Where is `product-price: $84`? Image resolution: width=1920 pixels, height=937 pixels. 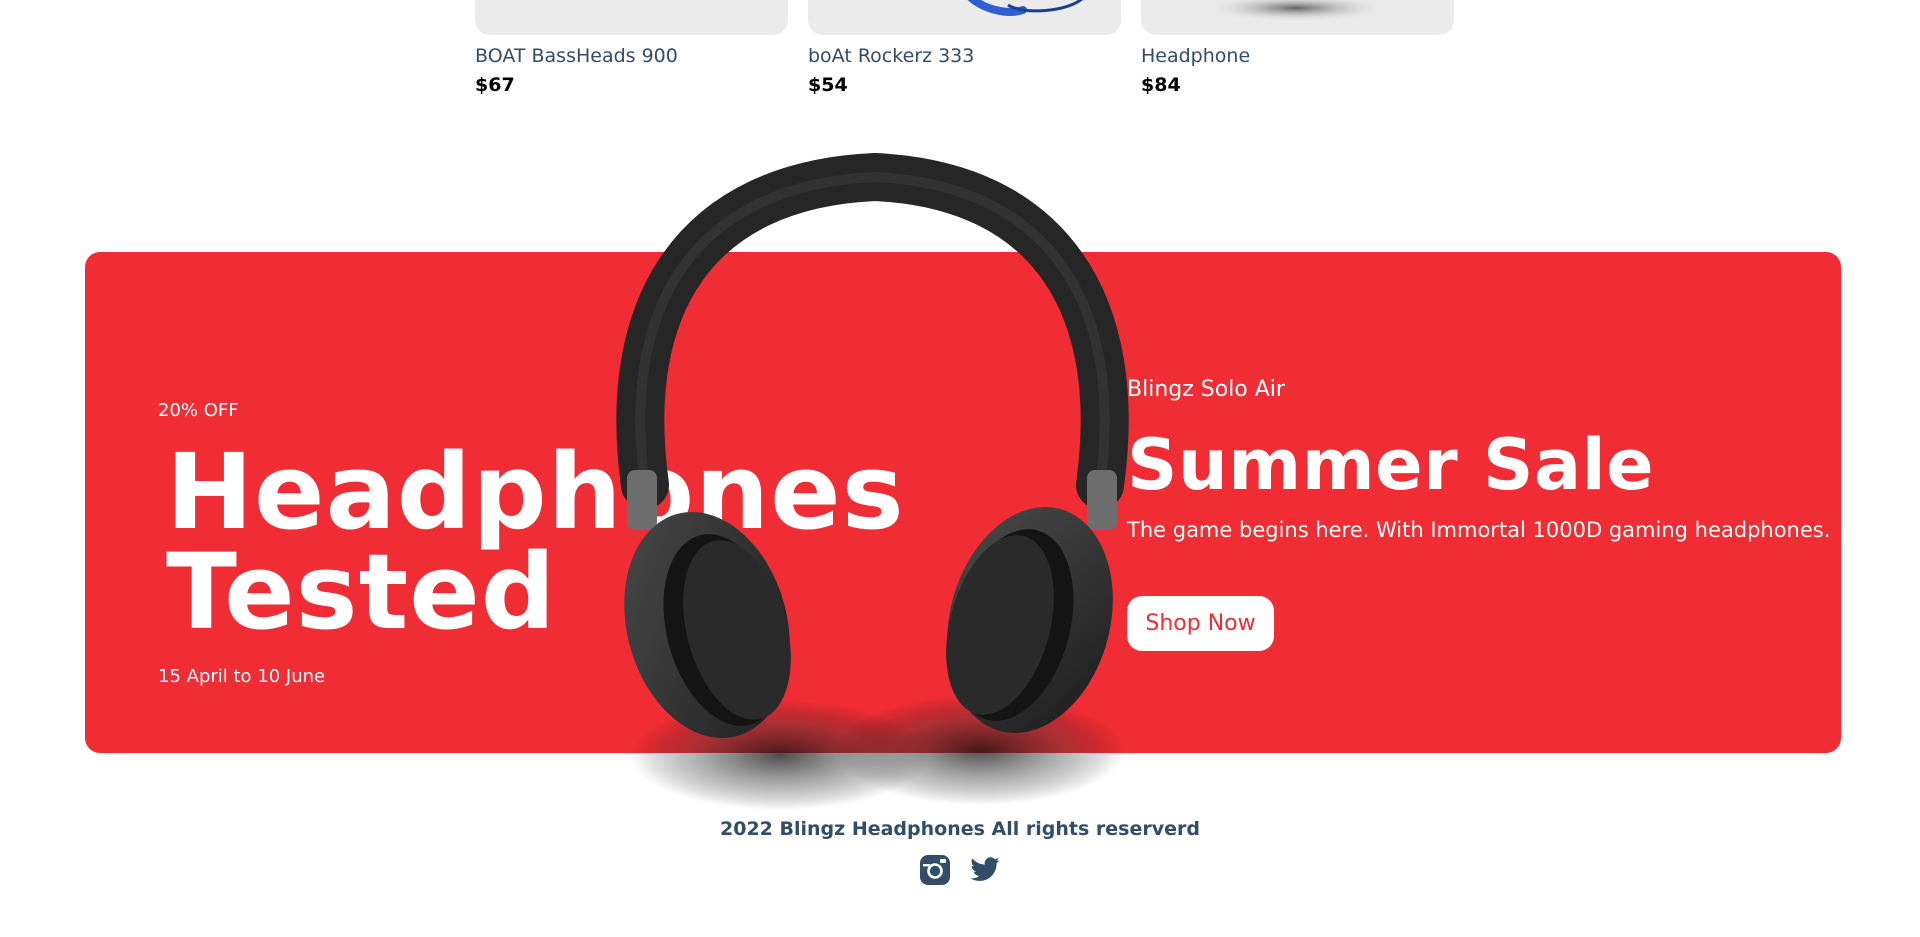 product-price: $84 is located at coordinates (1161, 85).